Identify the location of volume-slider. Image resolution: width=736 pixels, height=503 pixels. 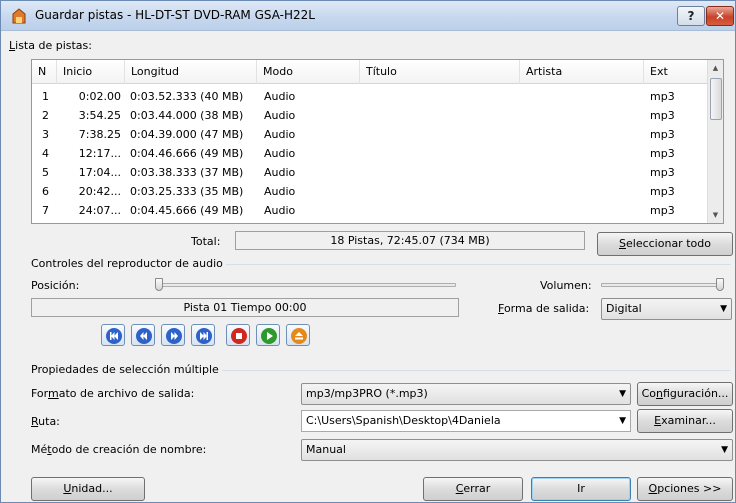
(661, 285).